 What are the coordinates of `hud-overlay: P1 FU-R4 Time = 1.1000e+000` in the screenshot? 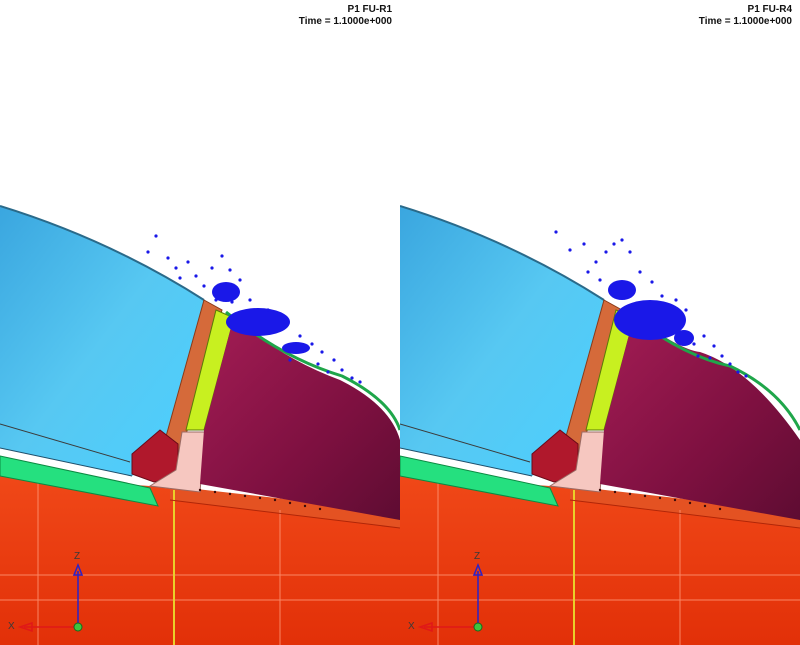 It's located at (745, 16).